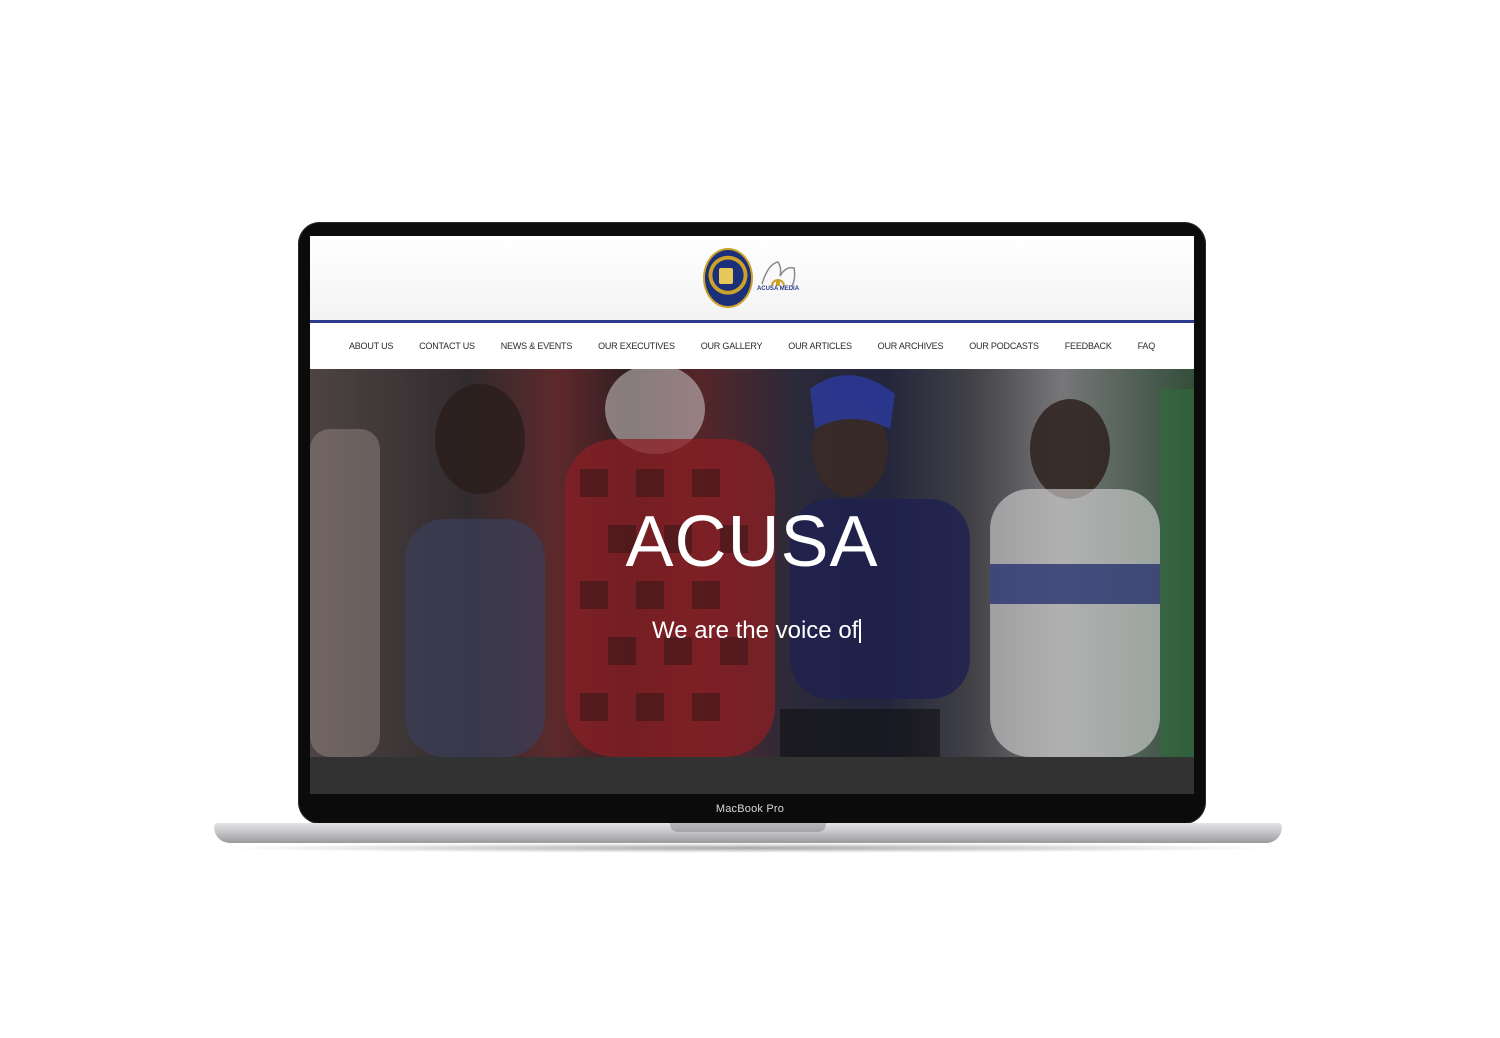 This screenshot has height=1038, width=1500. Describe the element at coordinates (537, 346) in the screenshot. I see `nav-news-events: NEWS & EVENTS` at that location.